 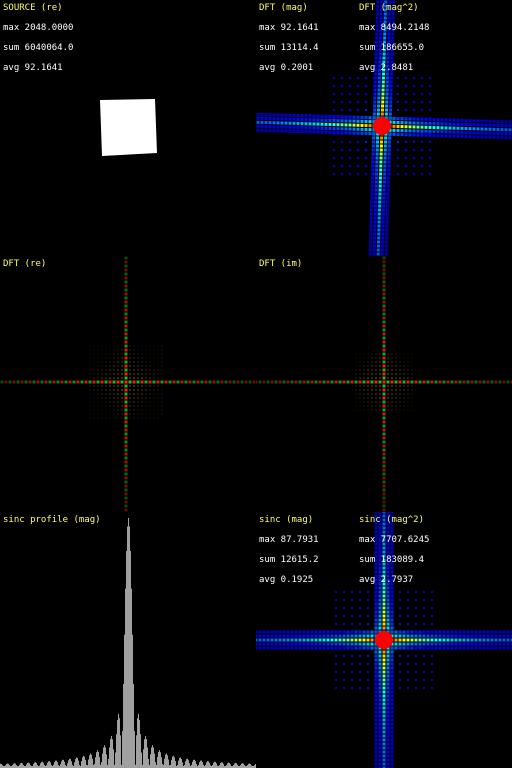 I want to click on source-title: SOURCE (re), so click(x=33, y=8).